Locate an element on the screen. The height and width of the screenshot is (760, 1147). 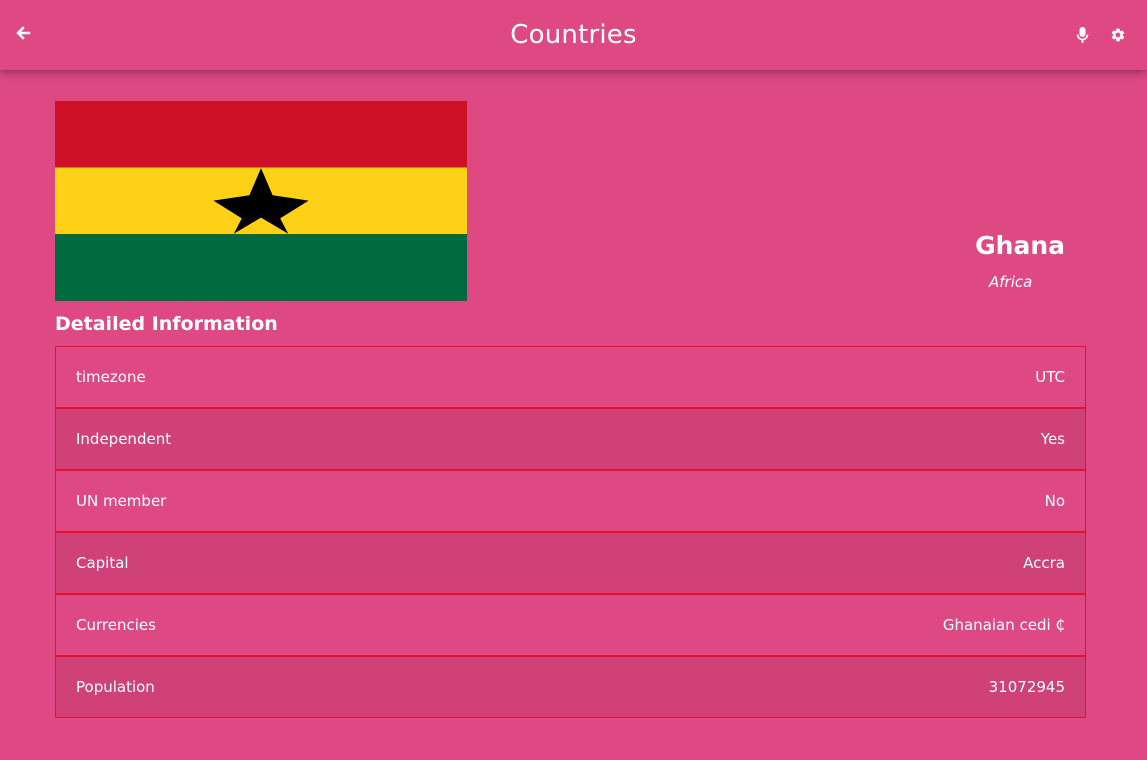
table-row: timezone UTC is located at coordinates (570, 377).